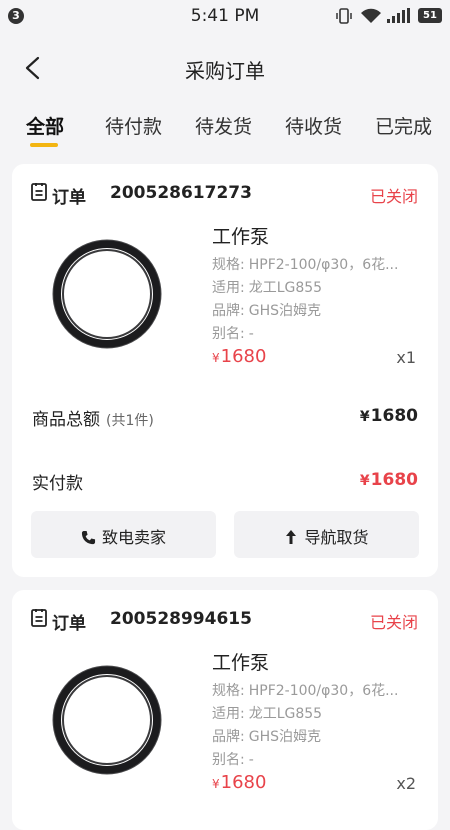  What do you see at coordinates (291, 537) in the screenshot?
I see `navigate-icon` at bounding box center [291, 537].